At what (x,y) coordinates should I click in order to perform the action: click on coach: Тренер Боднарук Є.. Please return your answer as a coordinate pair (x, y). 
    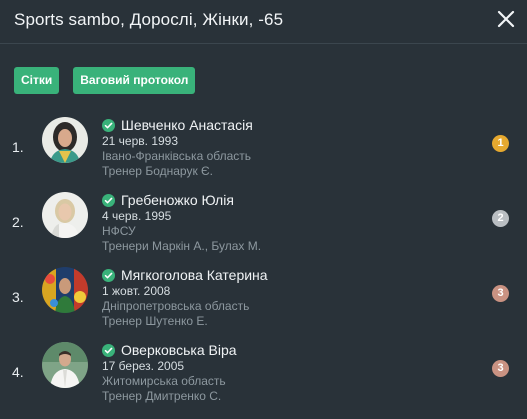
    Looking at the image, I should click on (157, 171).